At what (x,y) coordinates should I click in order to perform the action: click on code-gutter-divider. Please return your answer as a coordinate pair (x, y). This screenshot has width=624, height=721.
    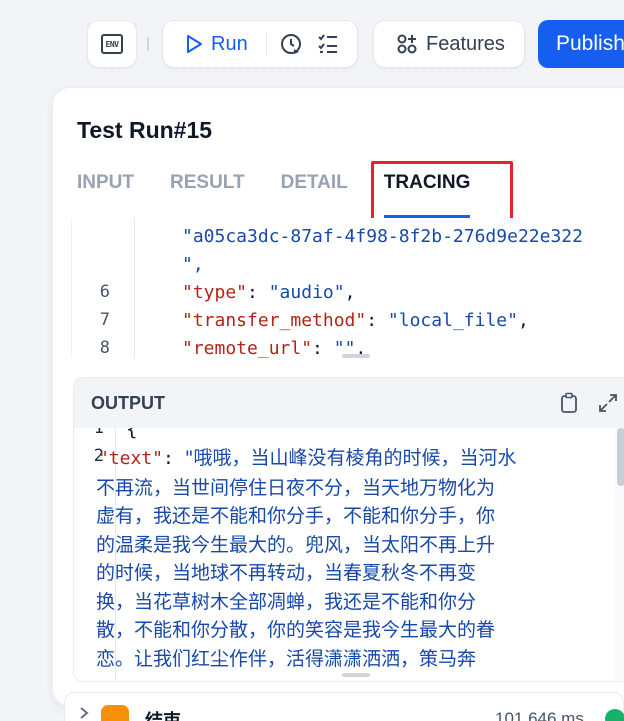
    Looking at the image, I should click on (134, 288).